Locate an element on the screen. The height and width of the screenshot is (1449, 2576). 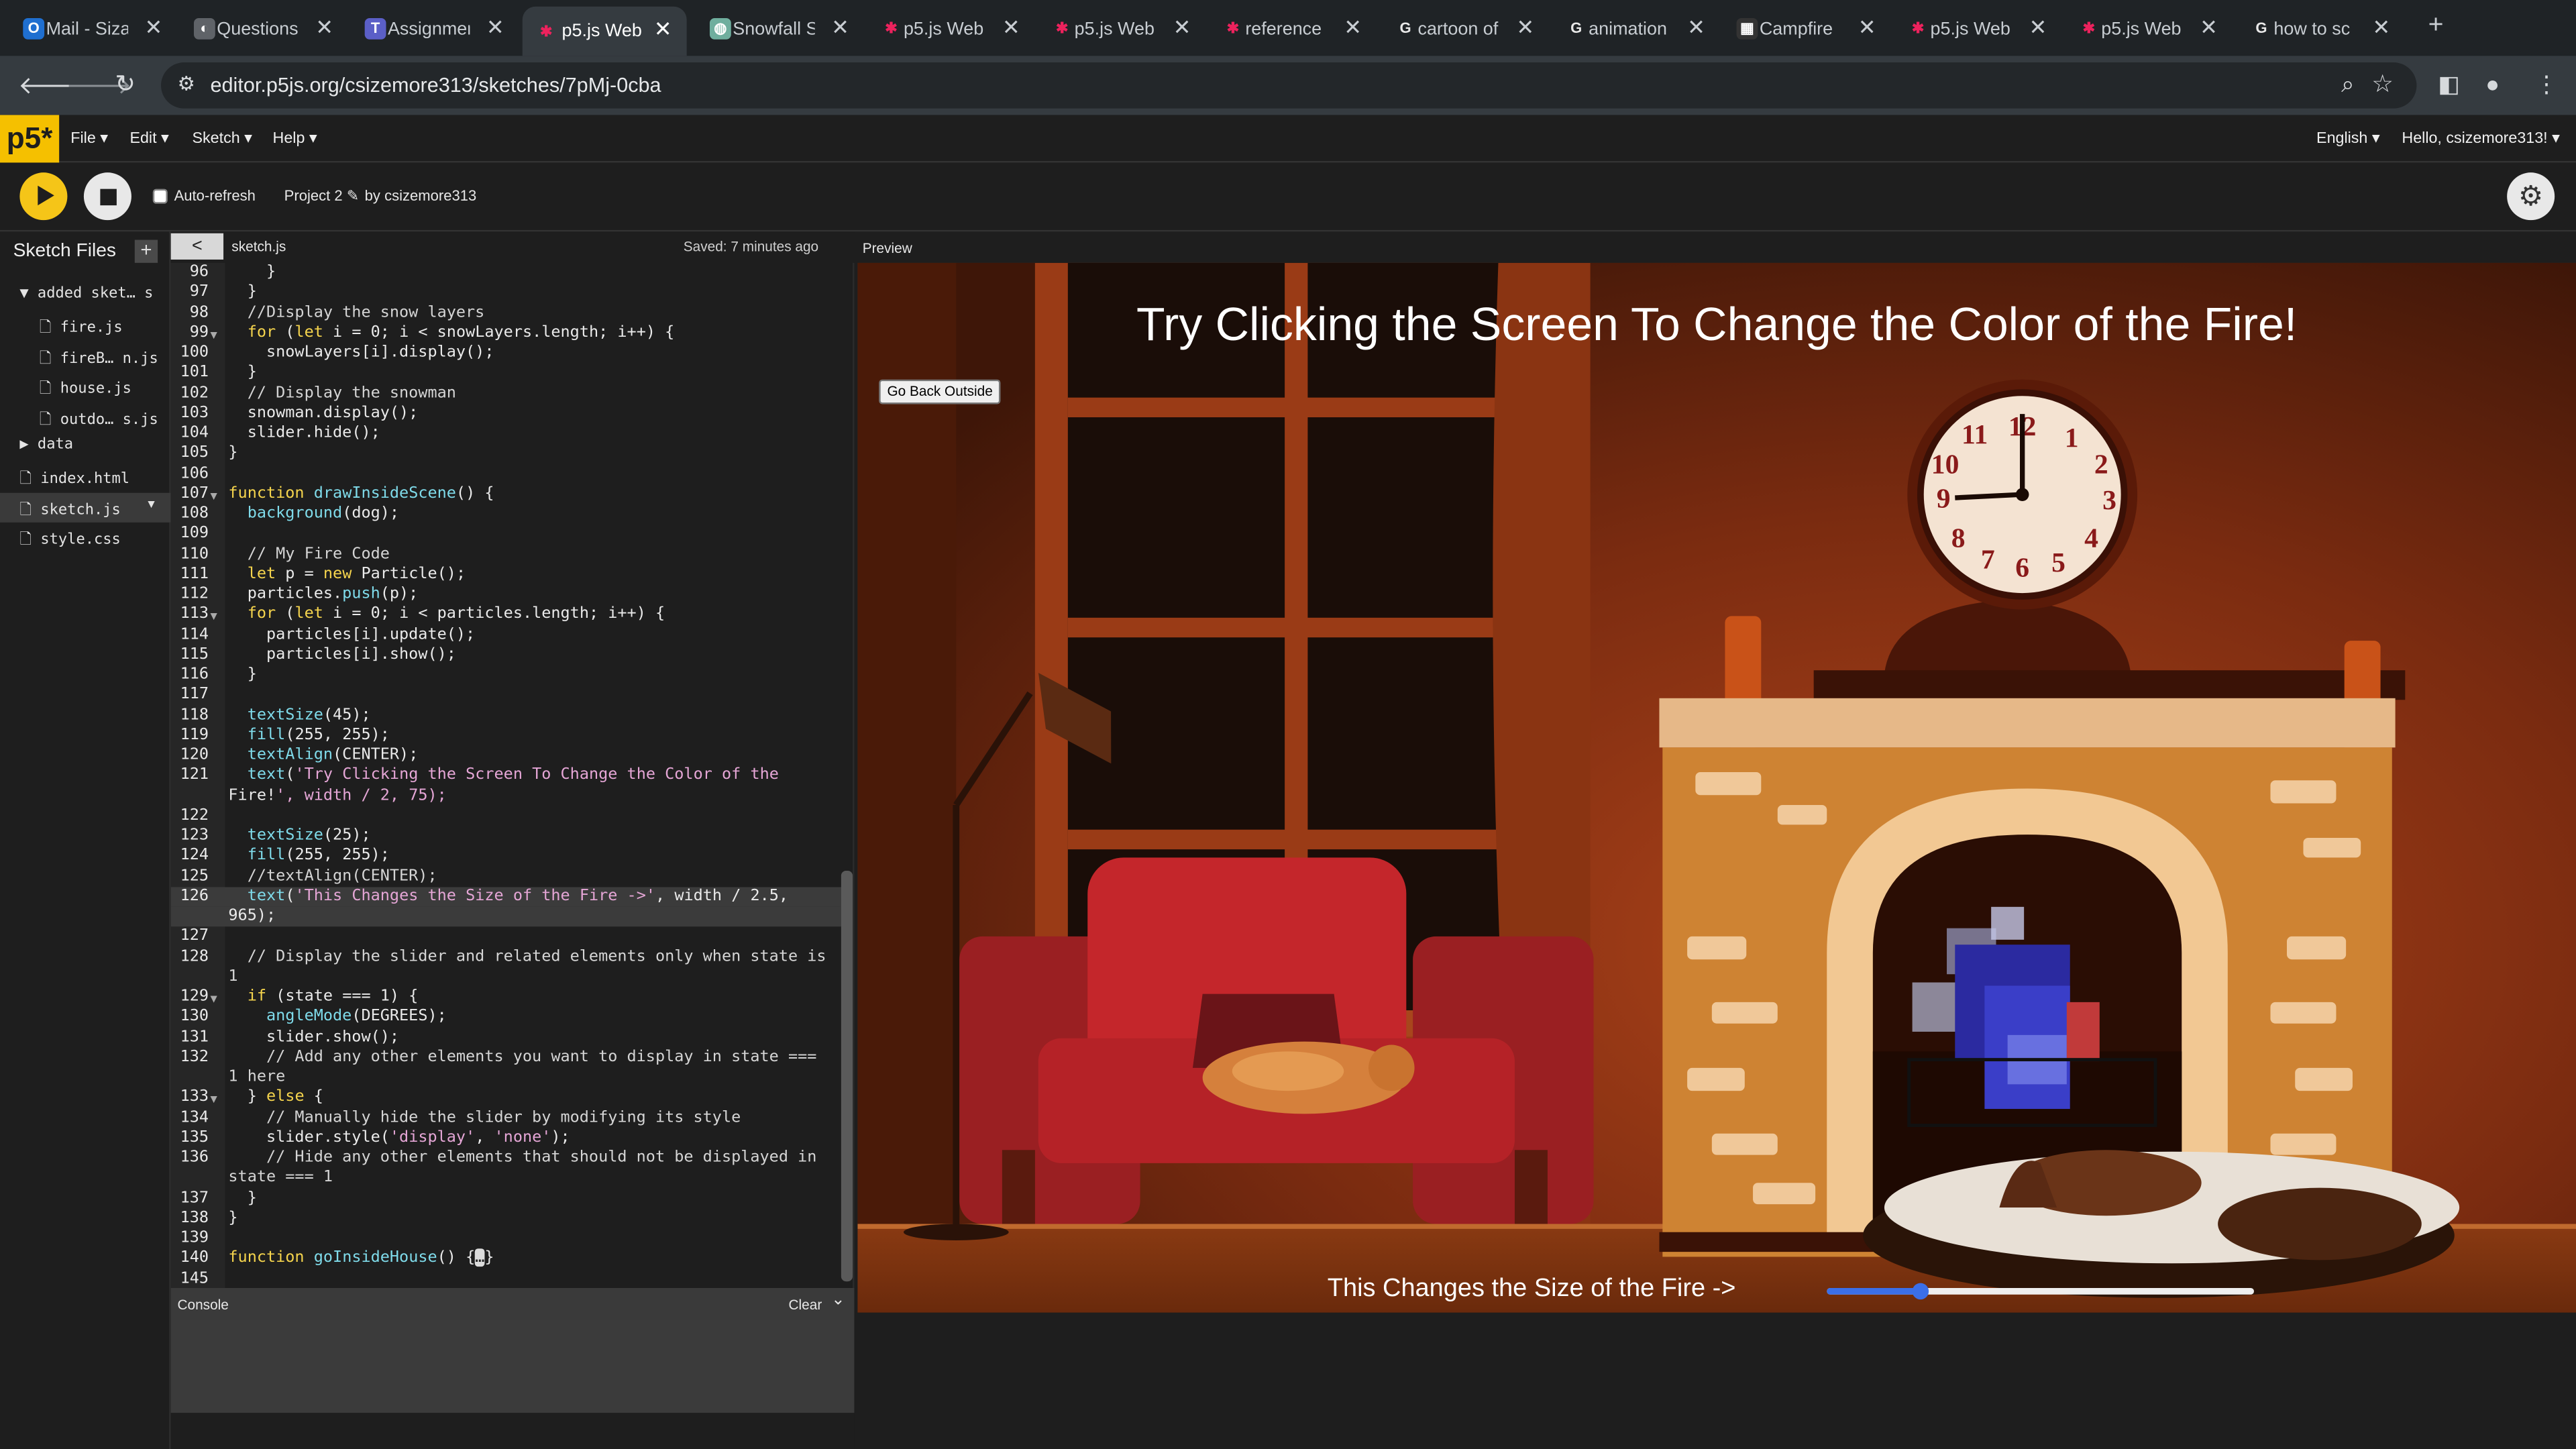
play-button is located at coordinates (43, 196).